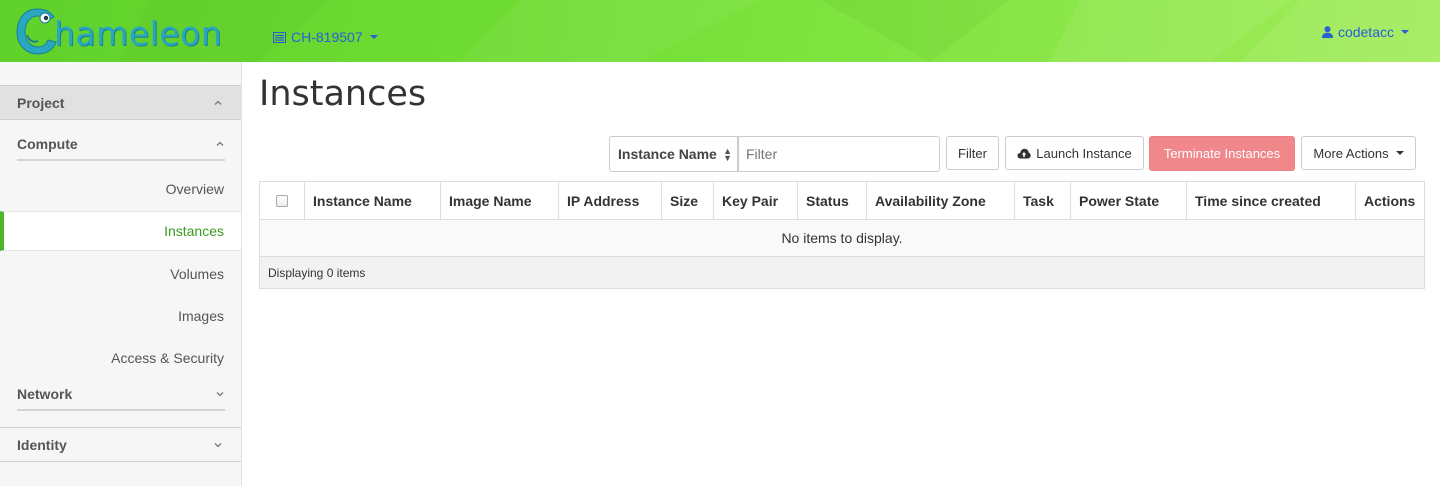 The height and width of the screenshot is (486, 1440). I want to click on sidebar-item-images: Images, so click(120, 316).